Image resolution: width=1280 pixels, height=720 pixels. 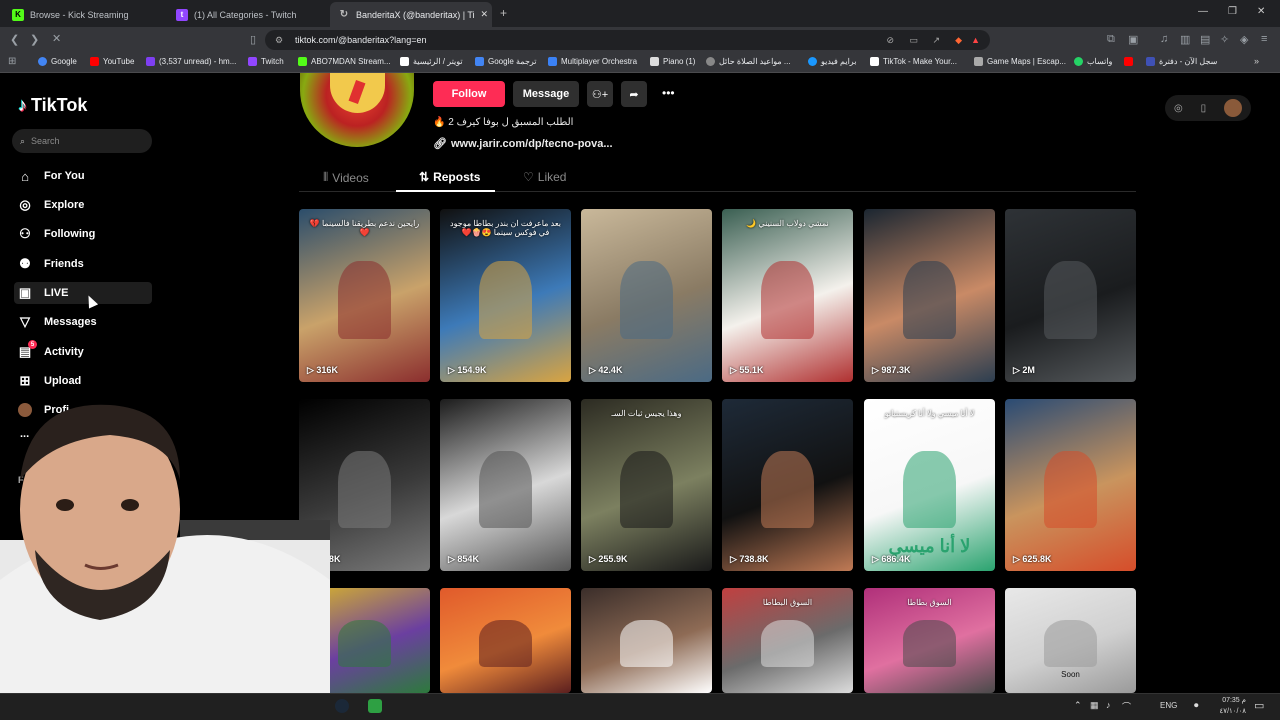 What do you see at coordinates (1078, 705) in the screenshot?
I see `show-hidden-icons: ⌃` at bounding box center [1078, 705].